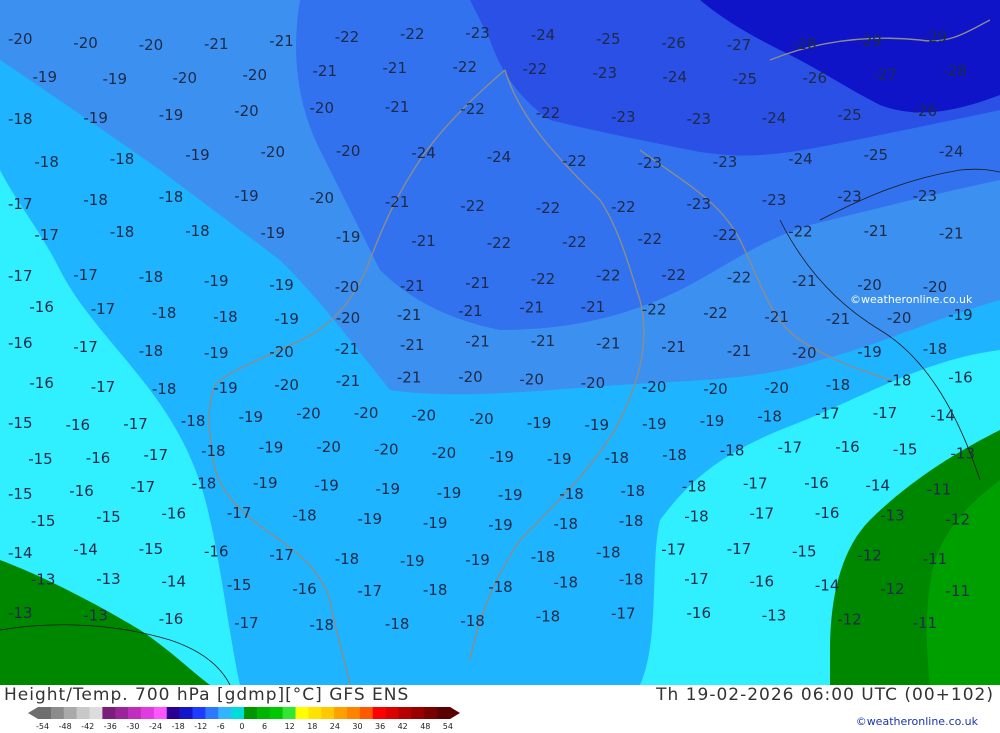 This screenshot has width=1000, height=733. I want to click on legend-tick-label: 18, so click(312, 726).